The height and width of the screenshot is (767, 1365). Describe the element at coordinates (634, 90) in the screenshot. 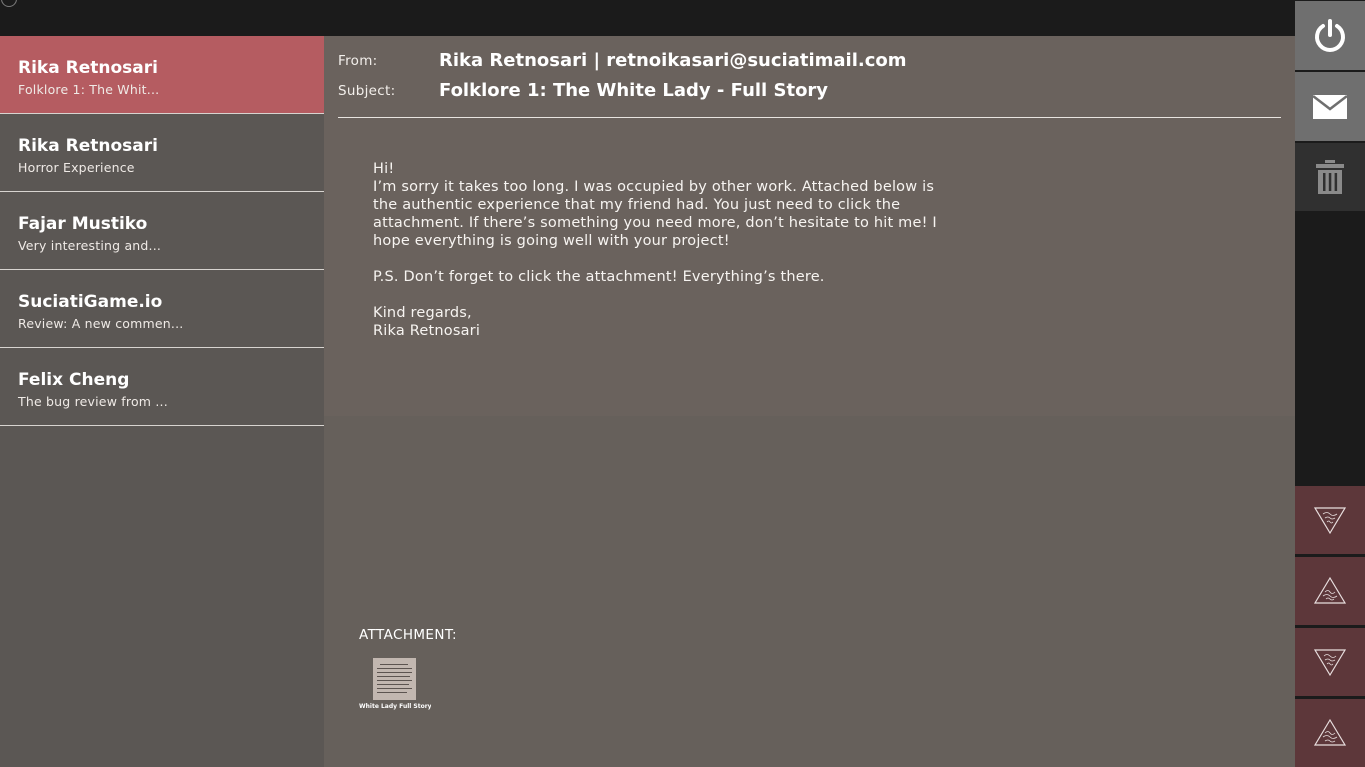

I see `subject-value: Folklore 1: The White Lady - Full Story` at that location.